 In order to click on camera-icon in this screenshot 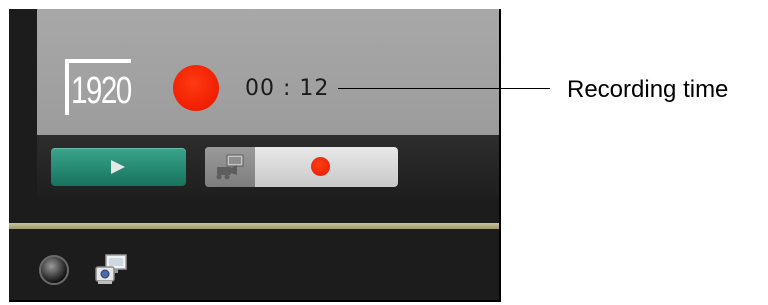, I will do `click(230, 167)`.